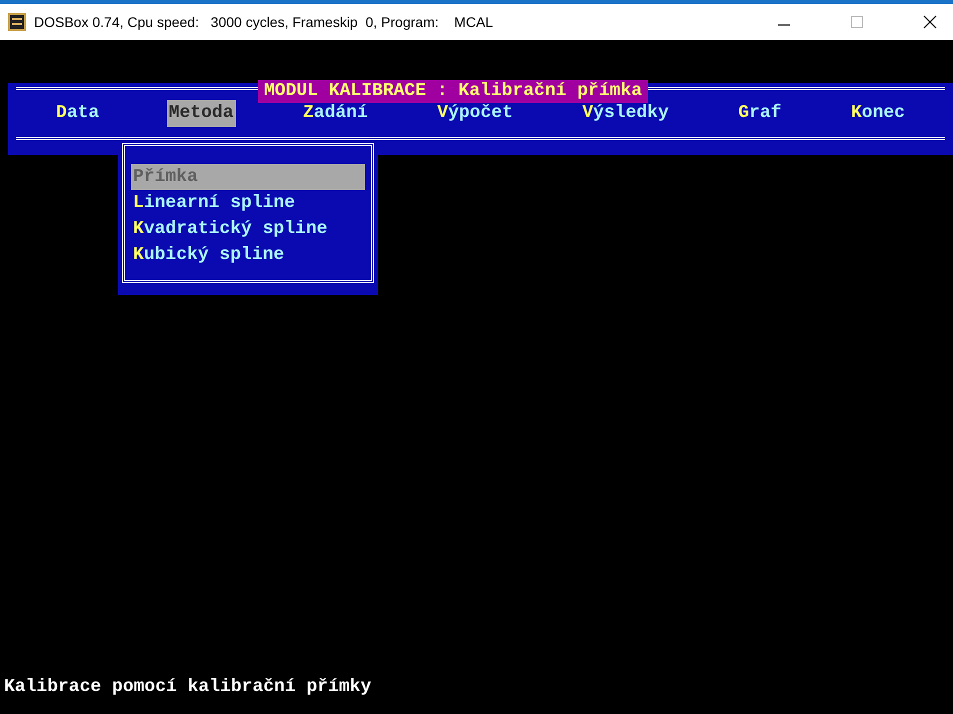  I want to click on close-icon, so click(930, 22).